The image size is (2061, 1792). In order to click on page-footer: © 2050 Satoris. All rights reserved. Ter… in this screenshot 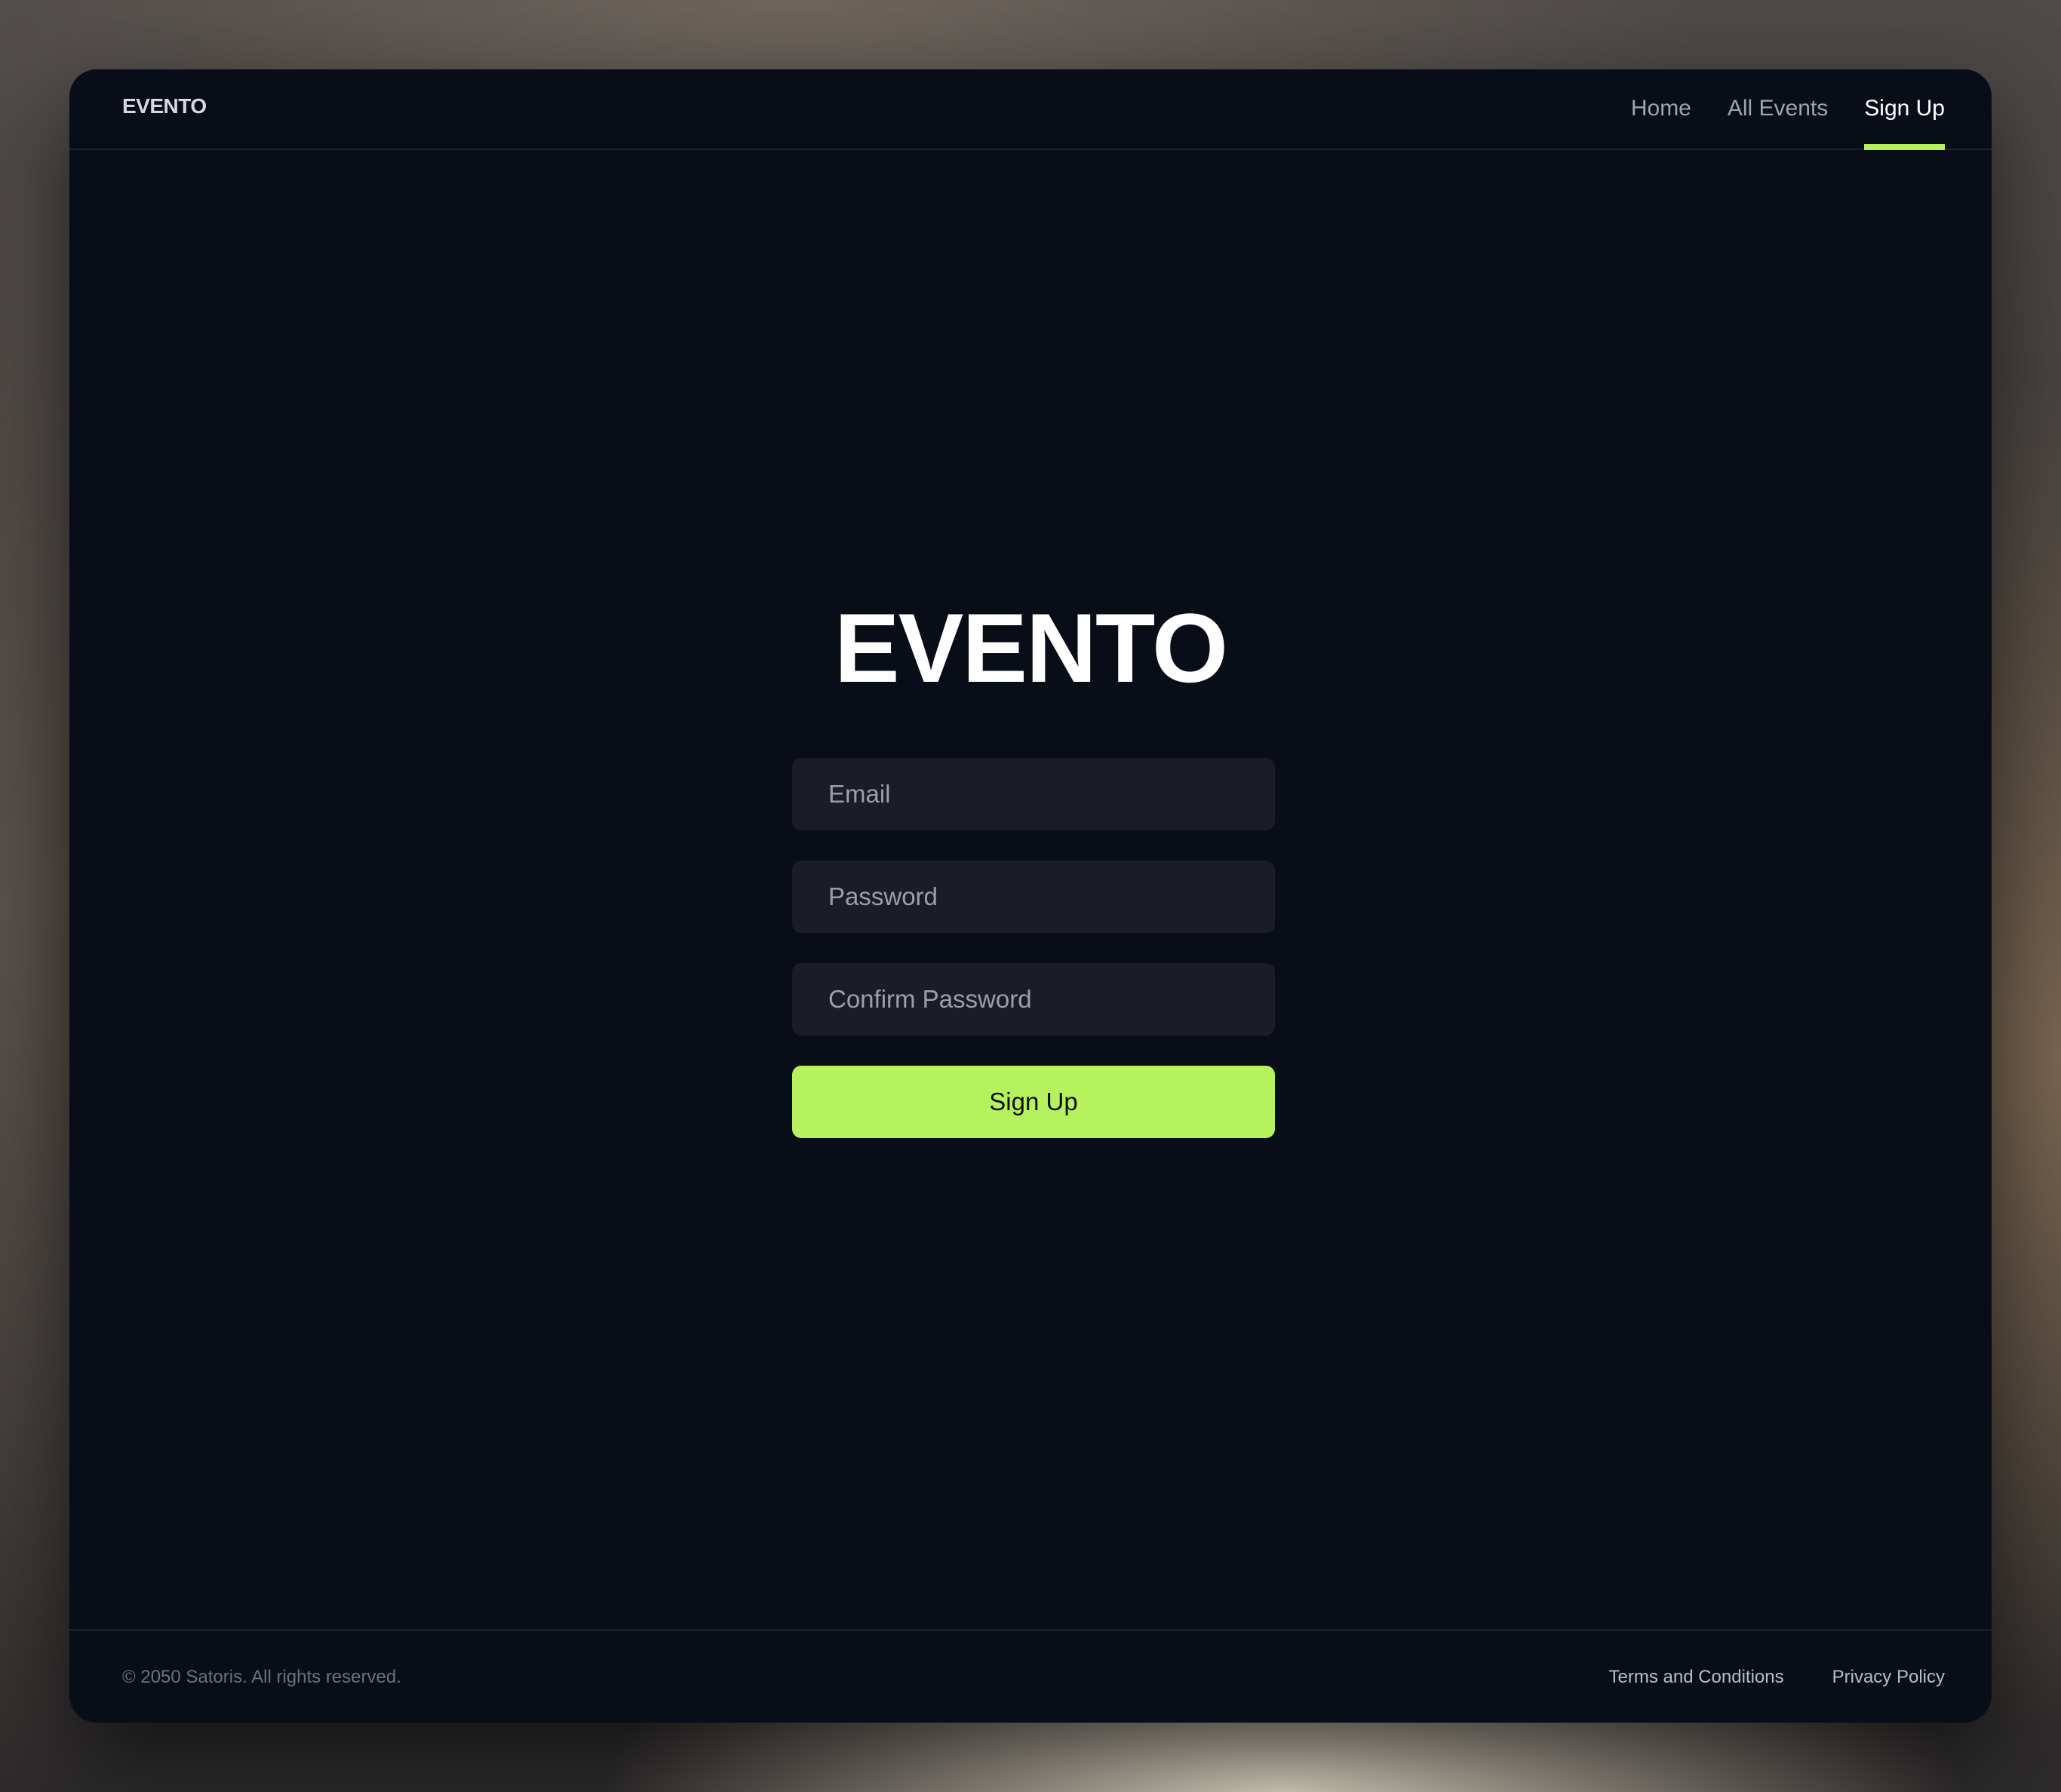, I will do `click(1030, 1676)`.